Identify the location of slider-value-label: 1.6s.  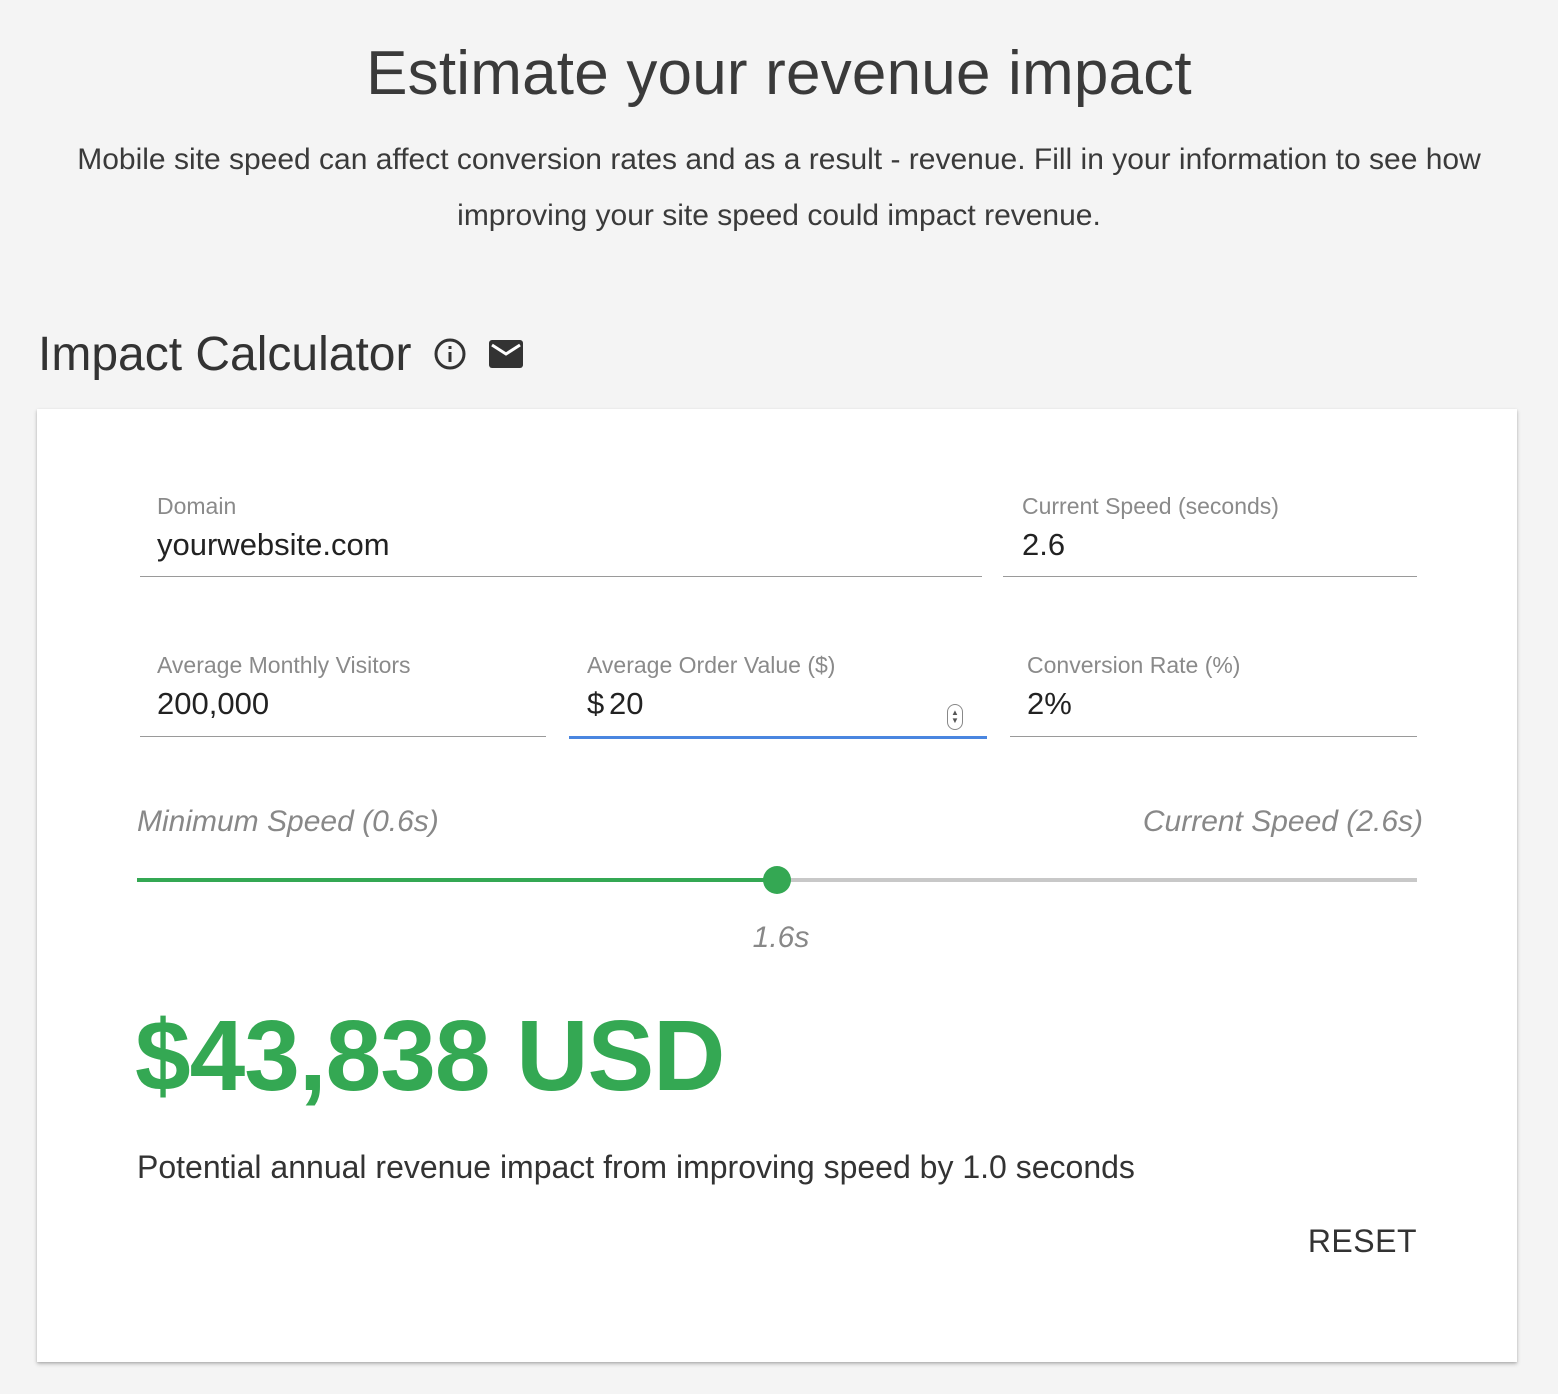
(781, 937).